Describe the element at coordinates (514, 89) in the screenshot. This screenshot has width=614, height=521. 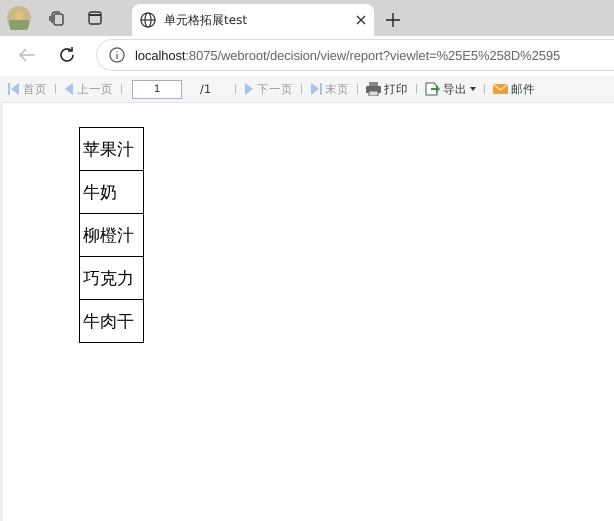
I see `mail-button: 邮件` at that location.